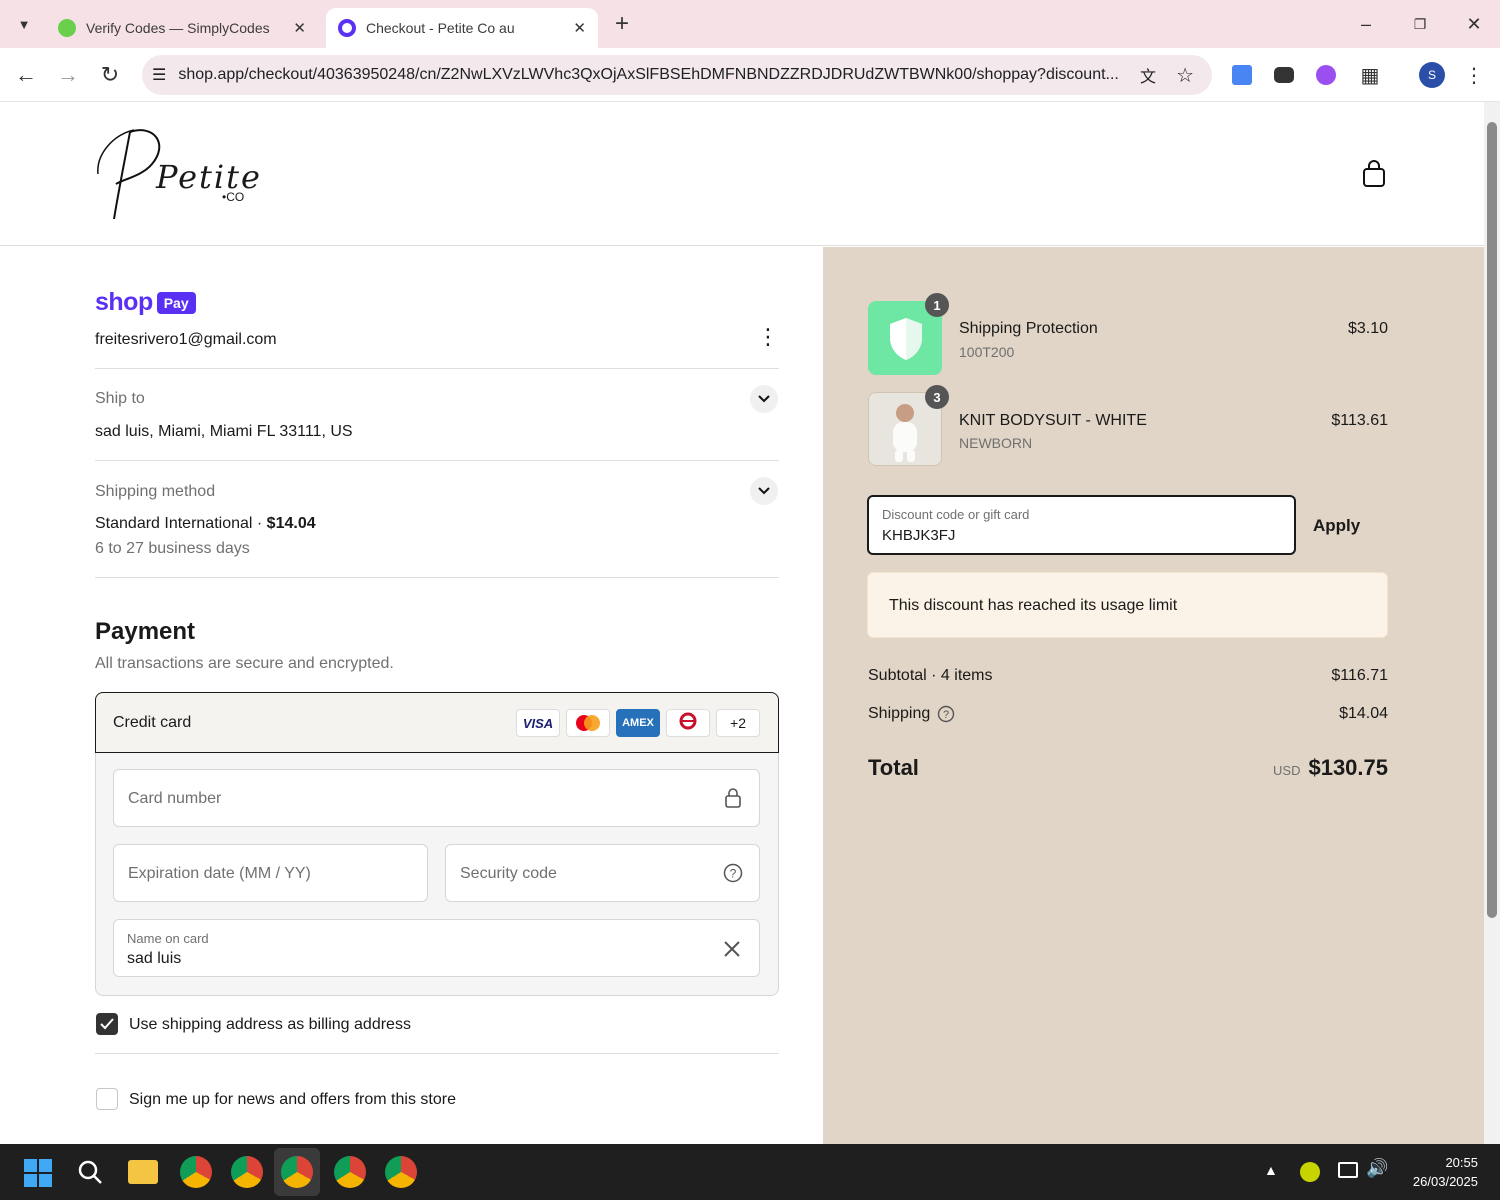  I want to click on name-on-card-value: sad luis, so click(154, 958).